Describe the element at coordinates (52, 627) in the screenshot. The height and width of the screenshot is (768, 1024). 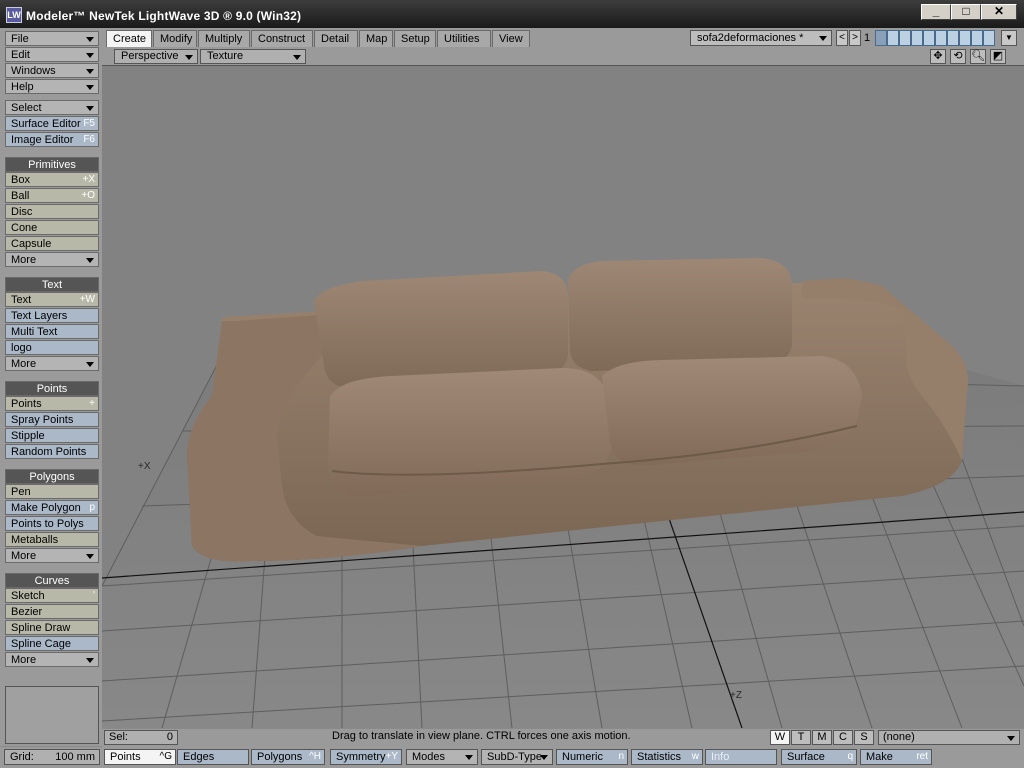
I see `spline-draw-button: Spline Draw` at that location.